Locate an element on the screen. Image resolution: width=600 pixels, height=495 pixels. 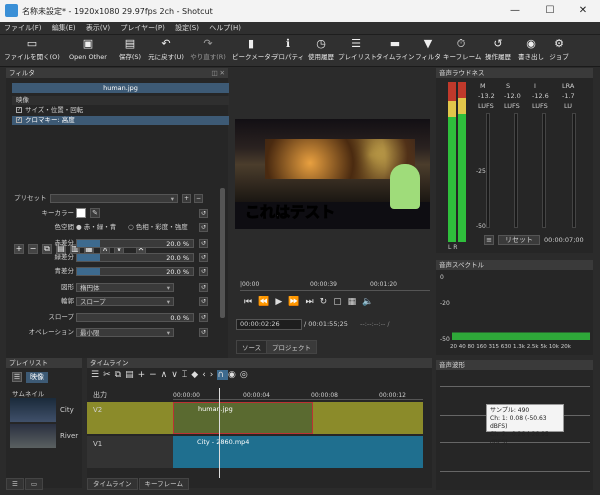
clip-city: City - 2860.mp4 is located at coordinates (298, 452).